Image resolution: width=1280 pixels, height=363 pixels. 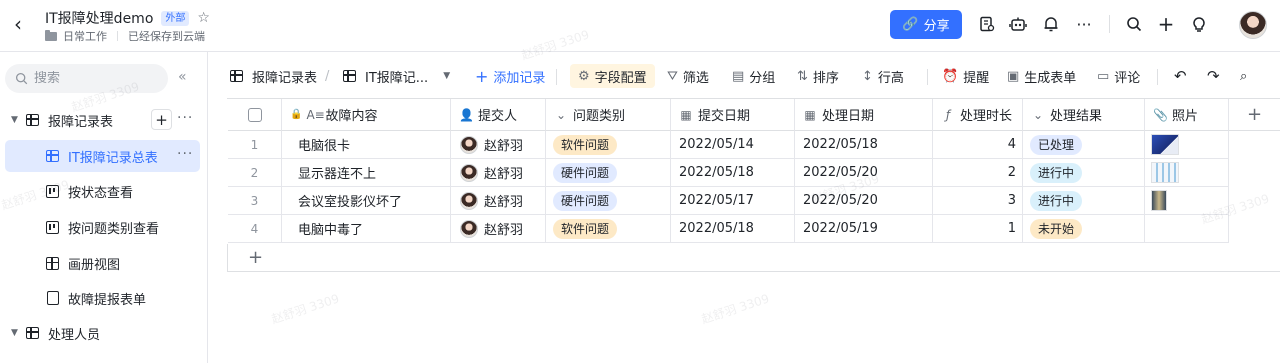 I want to click on lightbulb-icon, so click(x=1199, y=24).